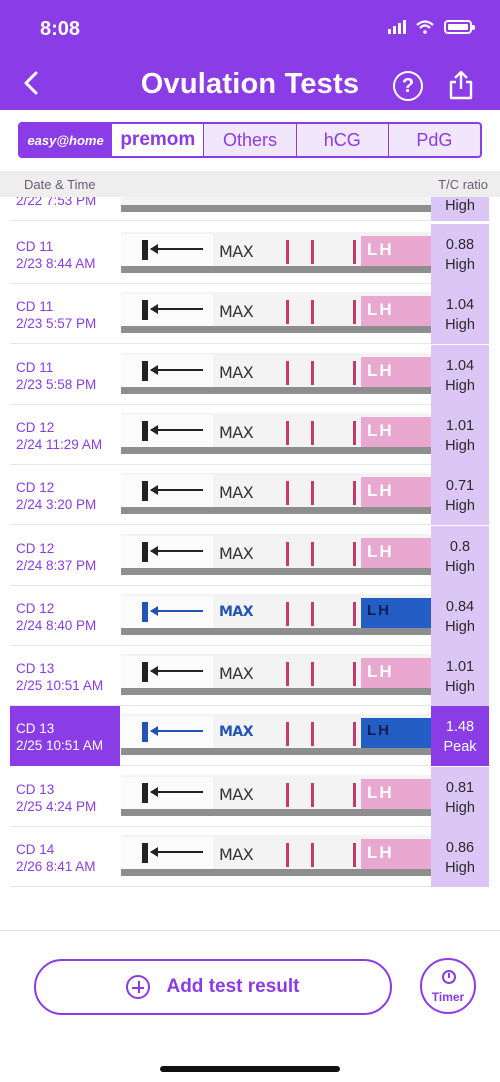 The image size is (500, 1082). I want to click on tab-easy-at-home: easy@home, so click(66, 140).